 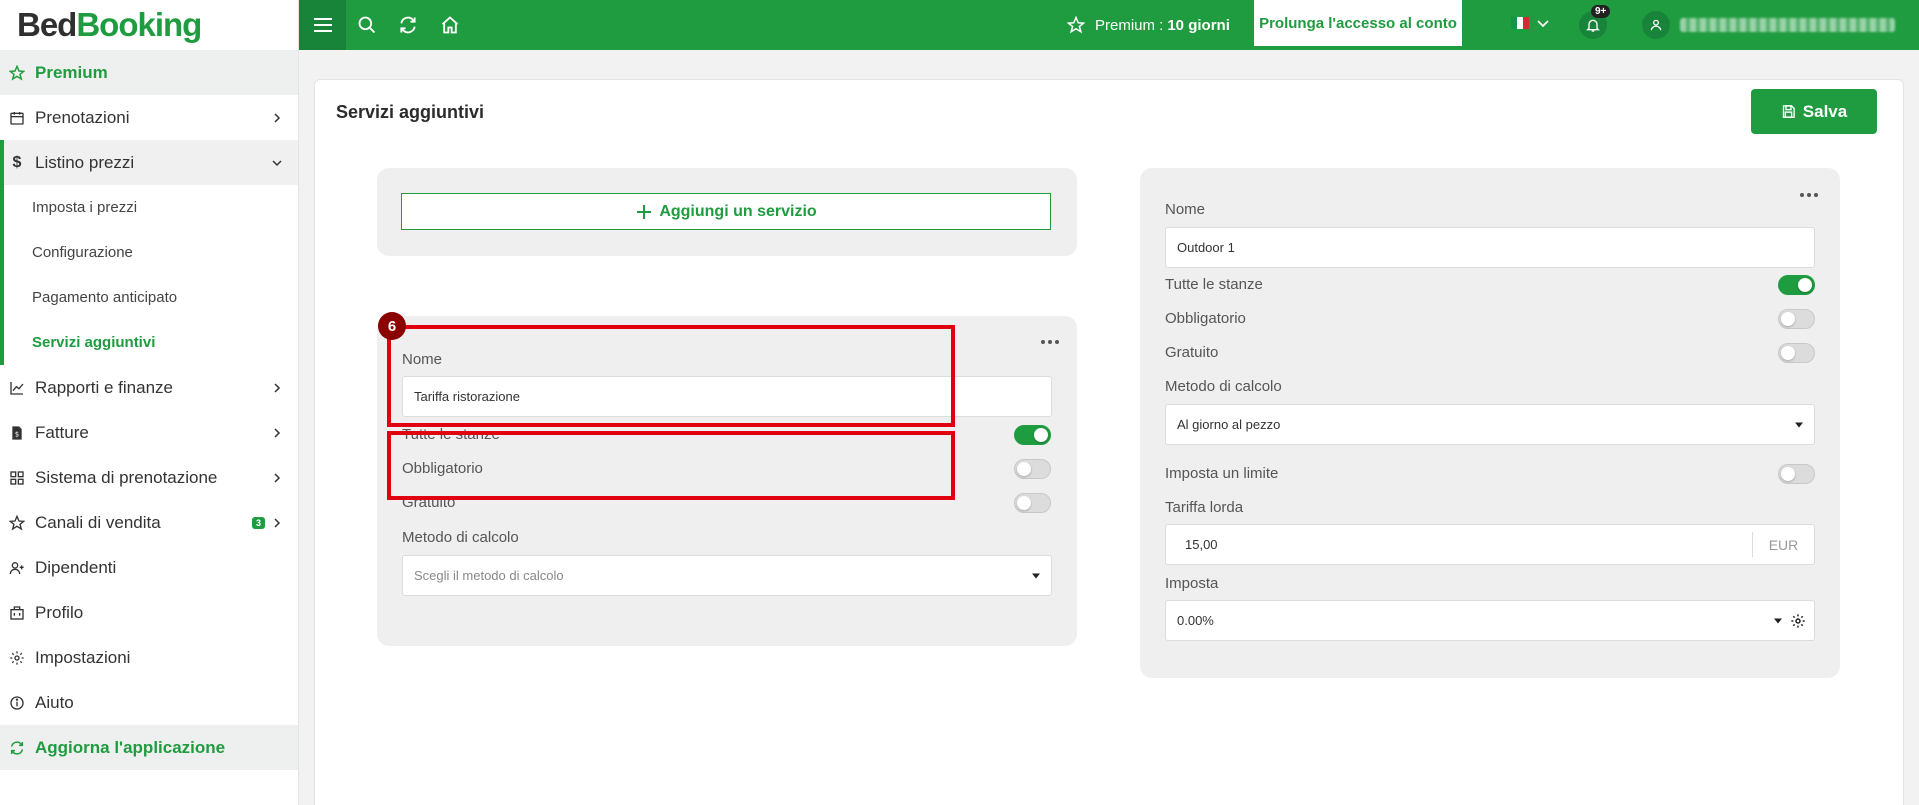 I want to click on sidebar-subitem-imposta-prezzi: Imposta i prezzi, so click(x=149, y=207).